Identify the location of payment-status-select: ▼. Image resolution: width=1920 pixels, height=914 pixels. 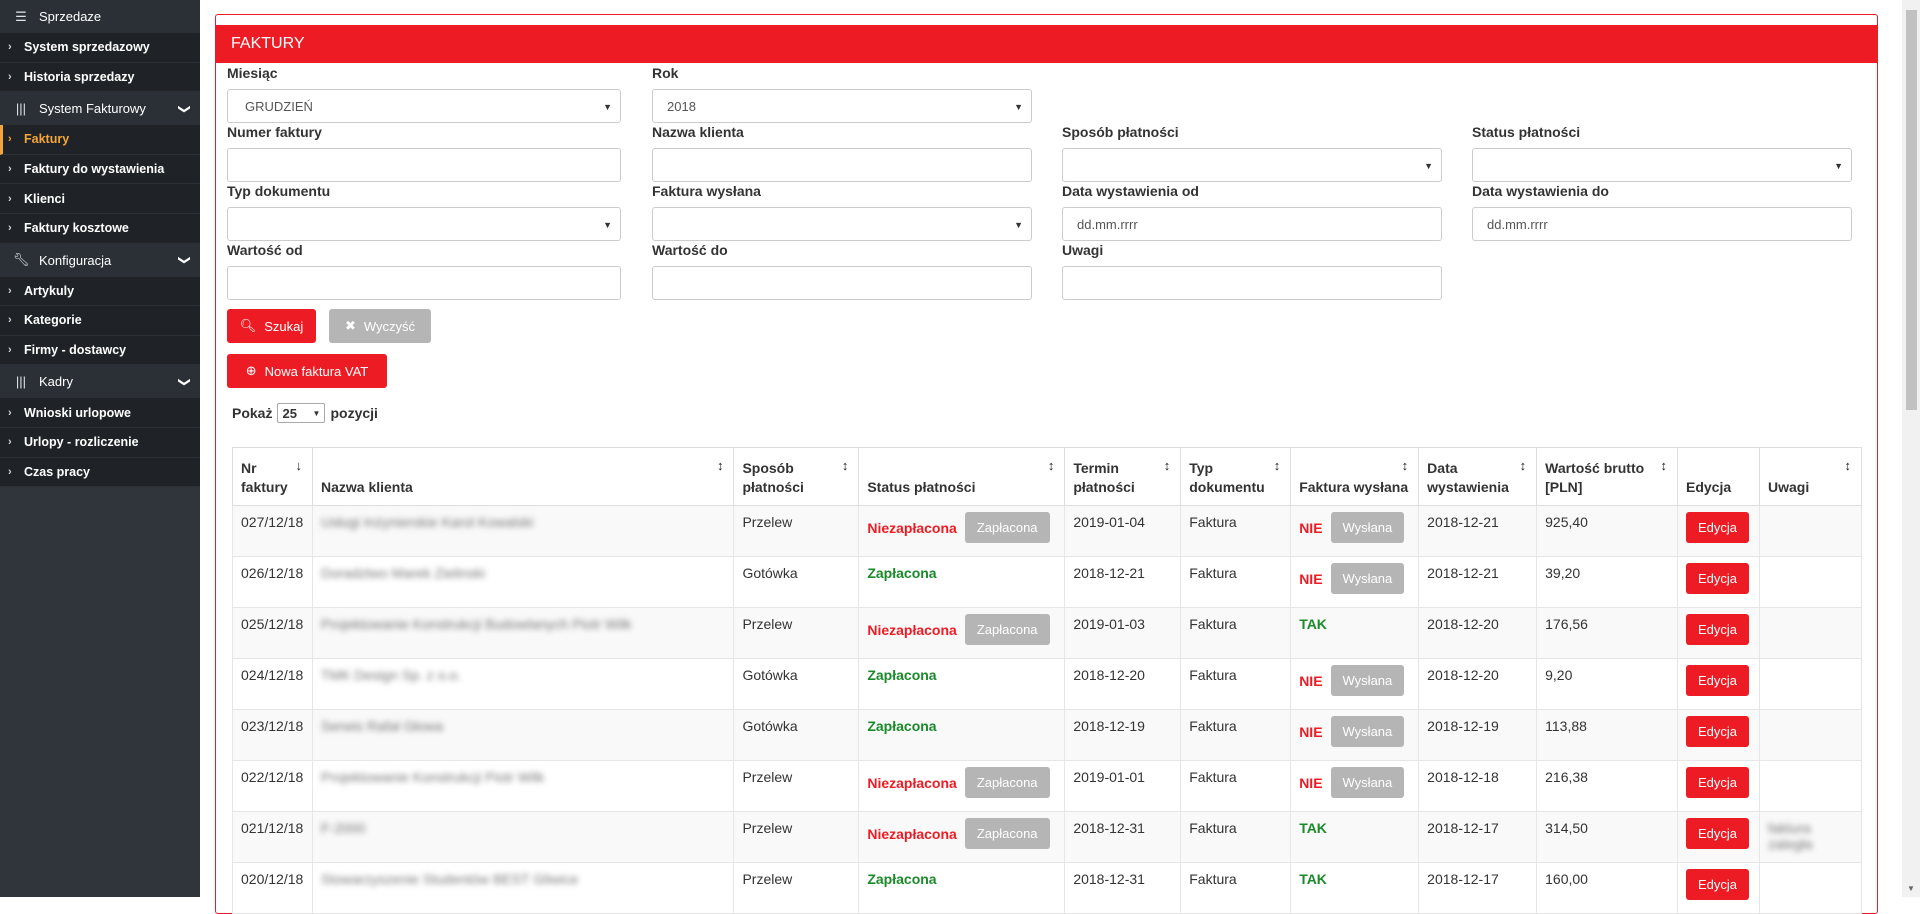
(1662, 165).